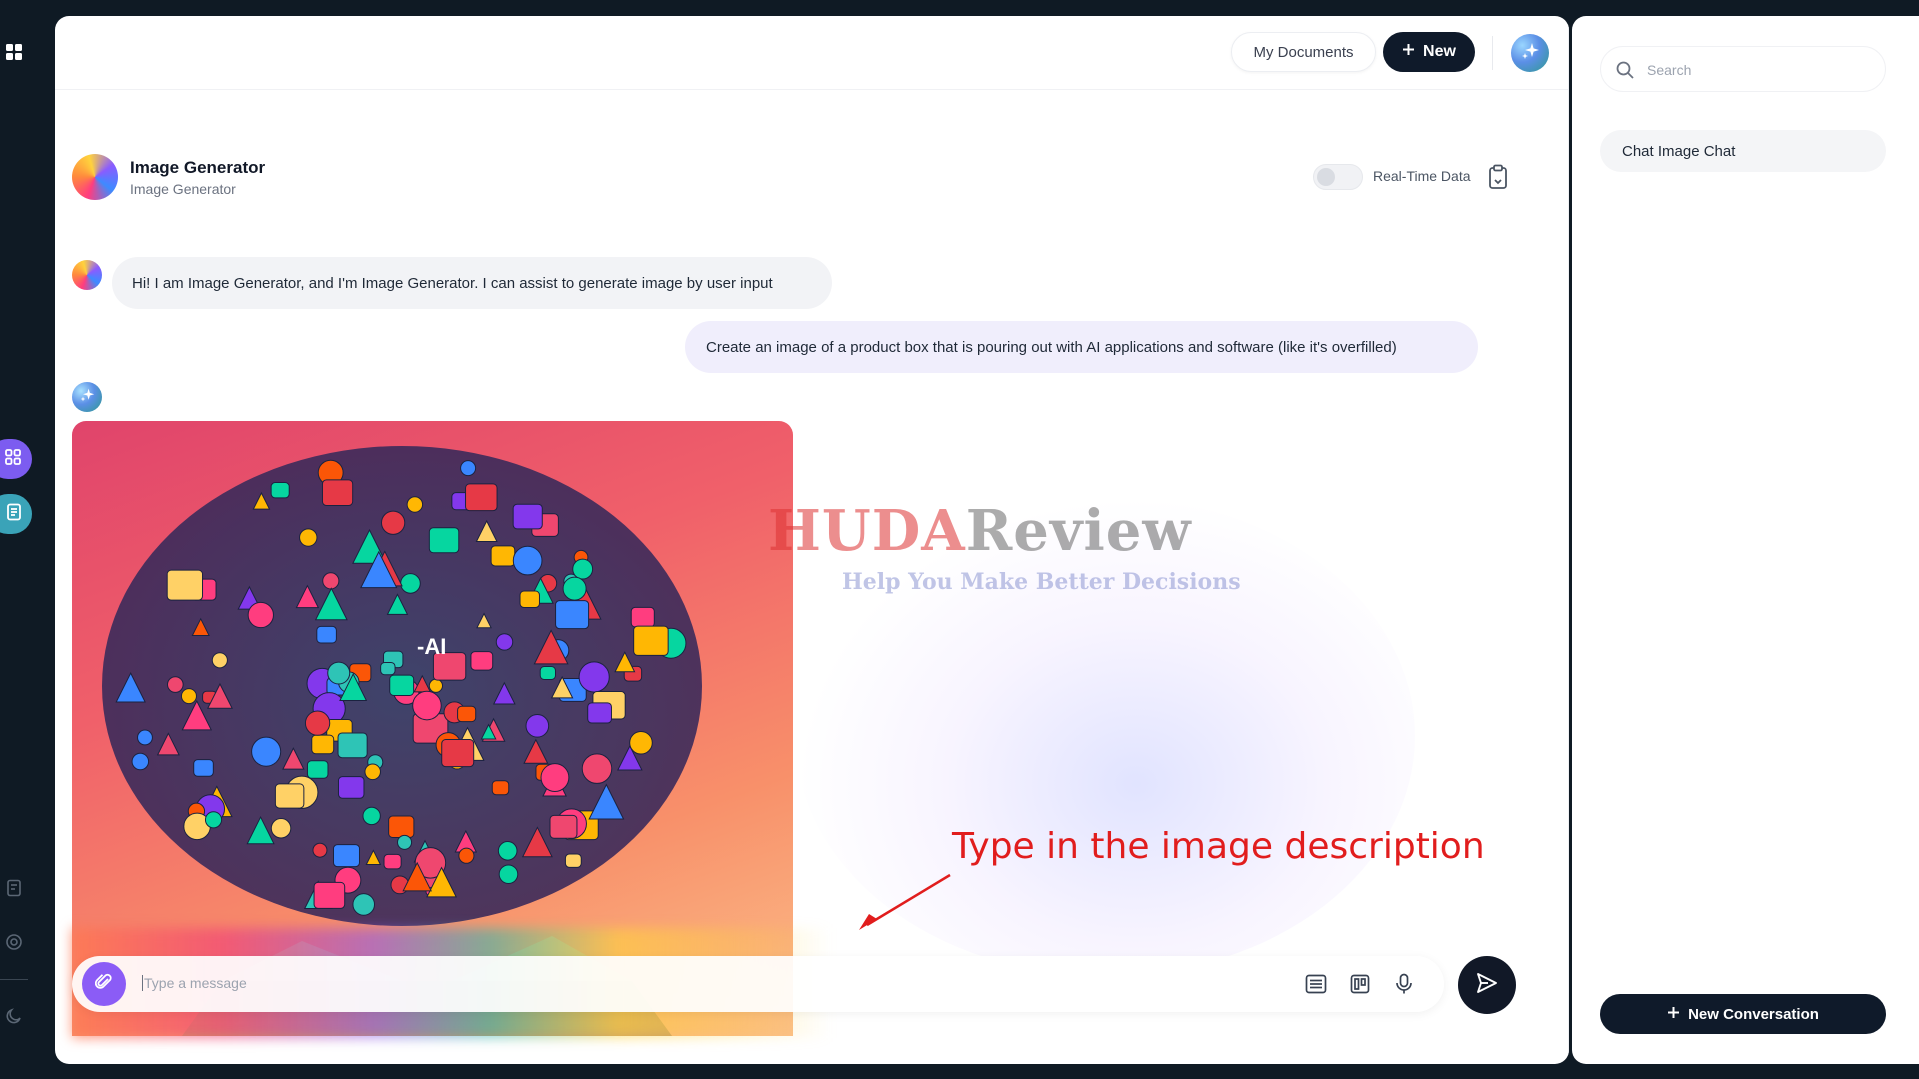  I want to click on nav-apps-button, so click(16, 459).